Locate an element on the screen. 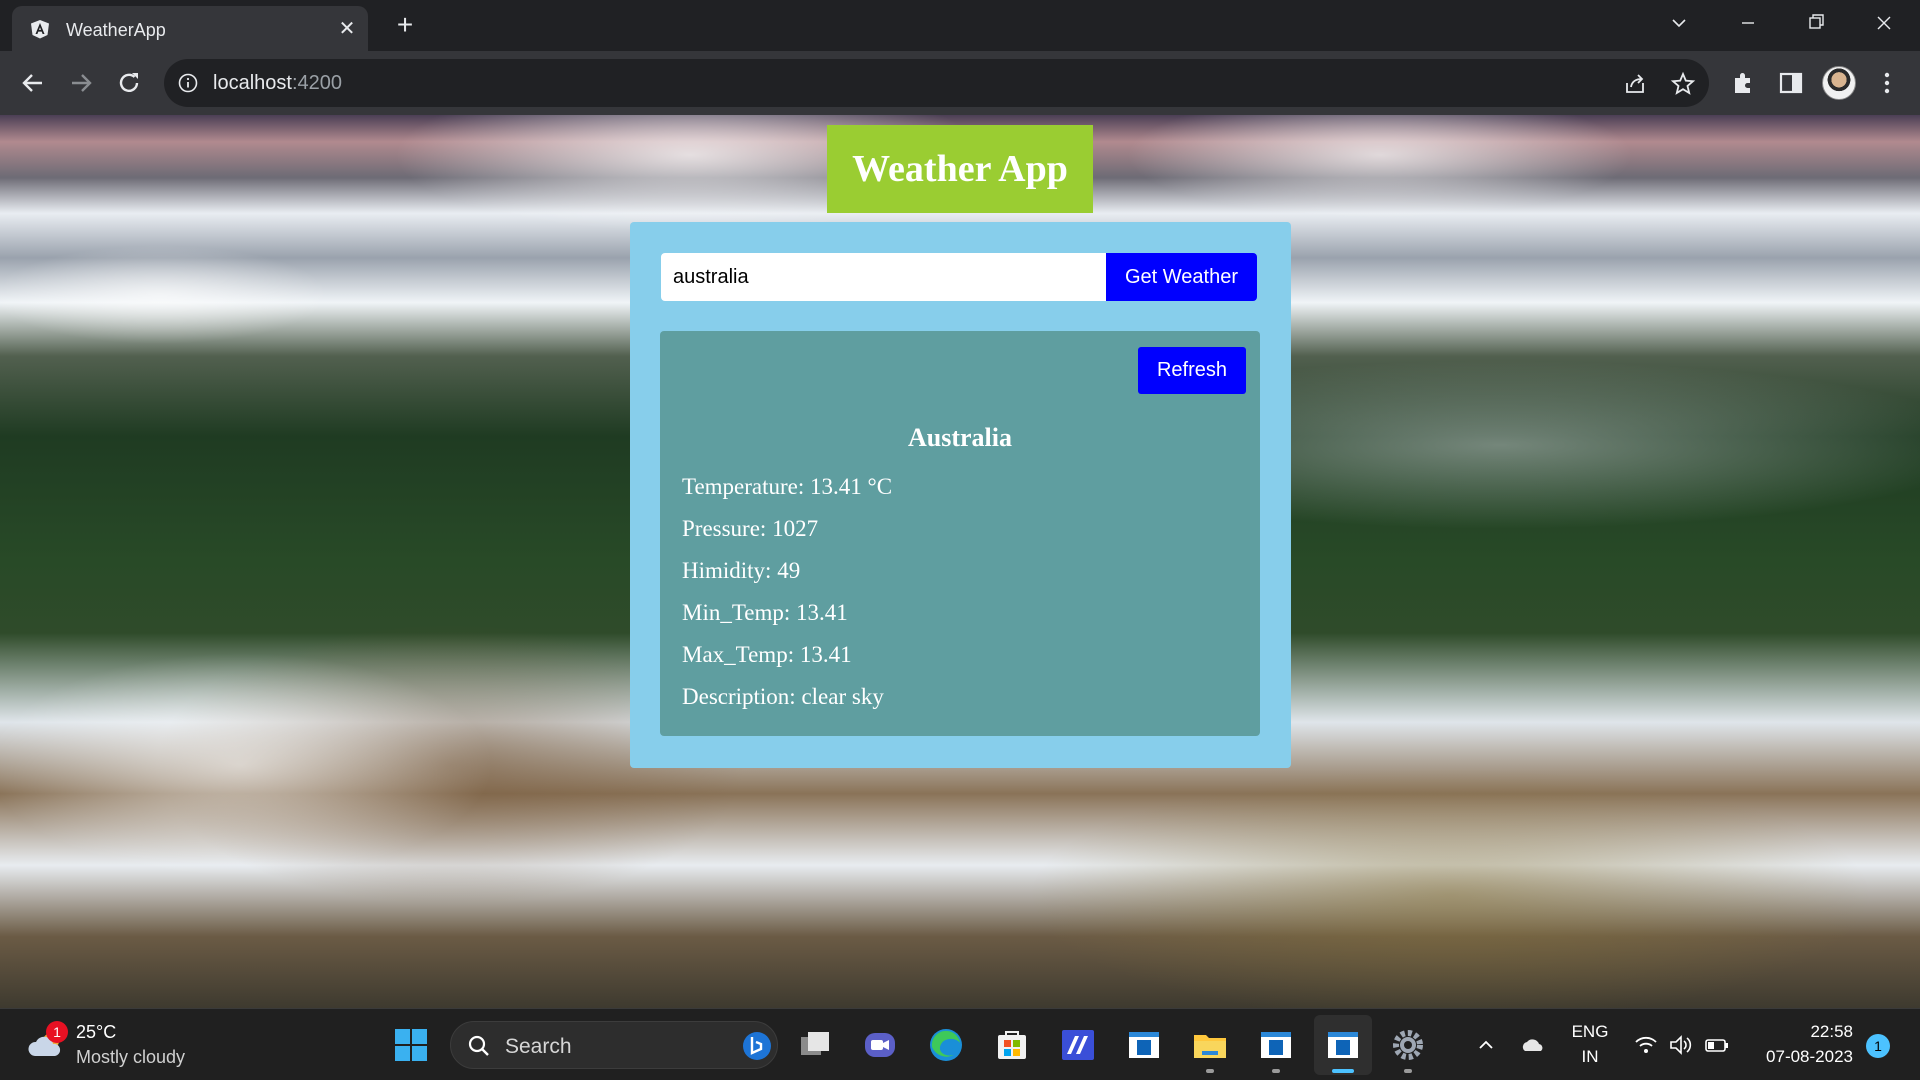  onedrive-icon is located at coordinates (1533, 1045).